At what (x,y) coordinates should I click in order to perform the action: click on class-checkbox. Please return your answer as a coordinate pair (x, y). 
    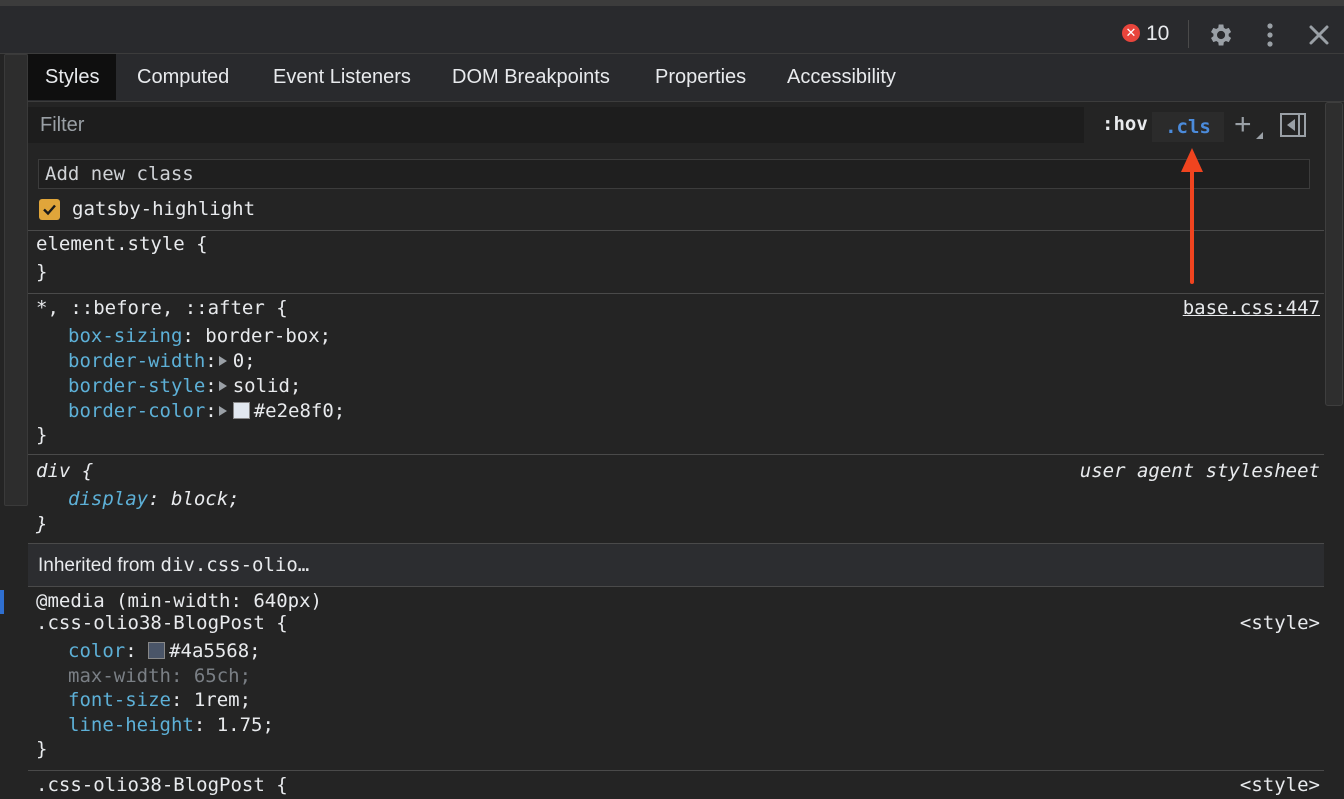
    Looking at the image, I should click on (49, 209).